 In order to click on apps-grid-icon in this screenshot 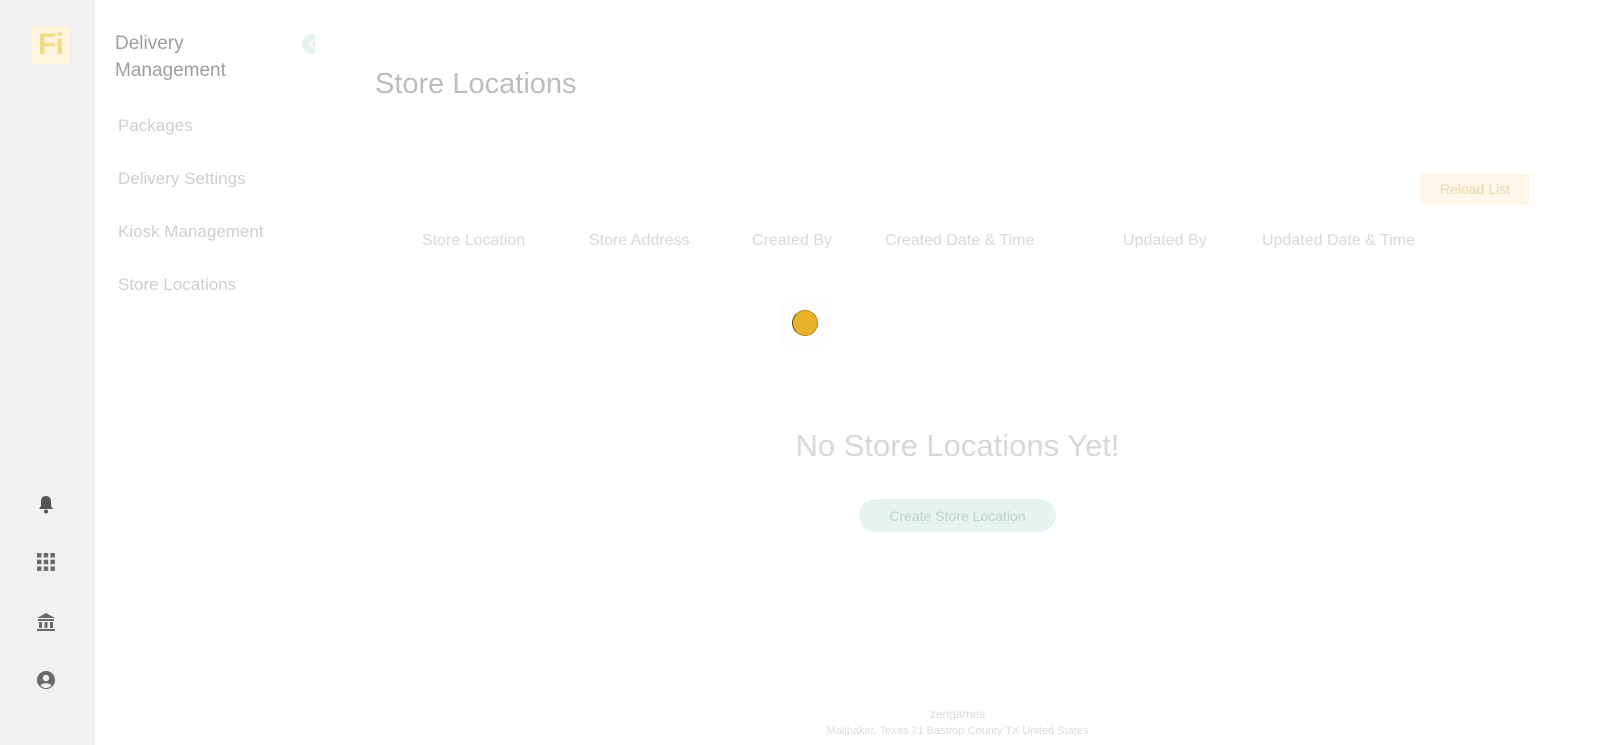, I will do `click(46, 562)`.